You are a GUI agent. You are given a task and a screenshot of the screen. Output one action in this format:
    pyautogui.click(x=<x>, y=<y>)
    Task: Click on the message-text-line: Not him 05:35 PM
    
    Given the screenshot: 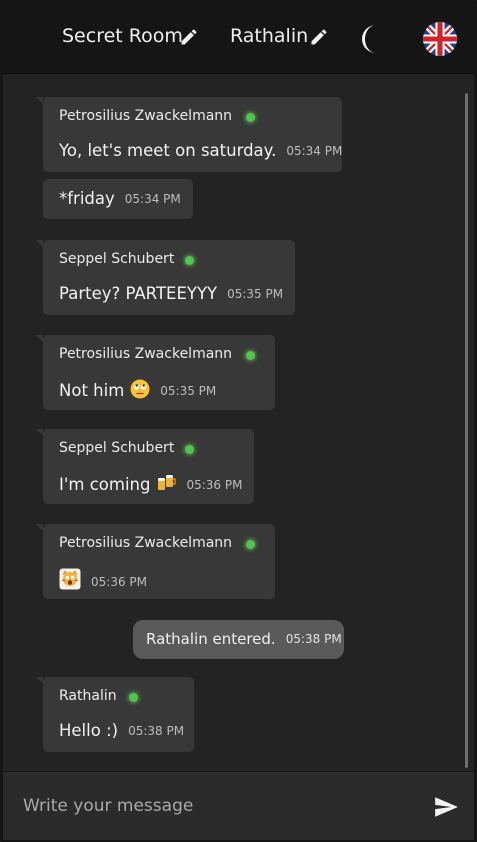 What is the action you would take?
    pyautogui.click(x=137, y=389)
    